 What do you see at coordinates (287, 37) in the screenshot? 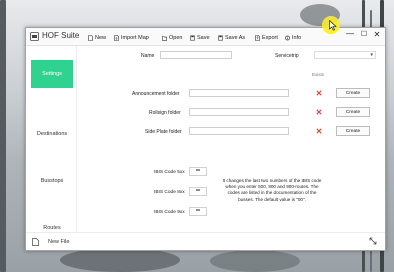
I see `info-icon` at bounding box center [287, 37].